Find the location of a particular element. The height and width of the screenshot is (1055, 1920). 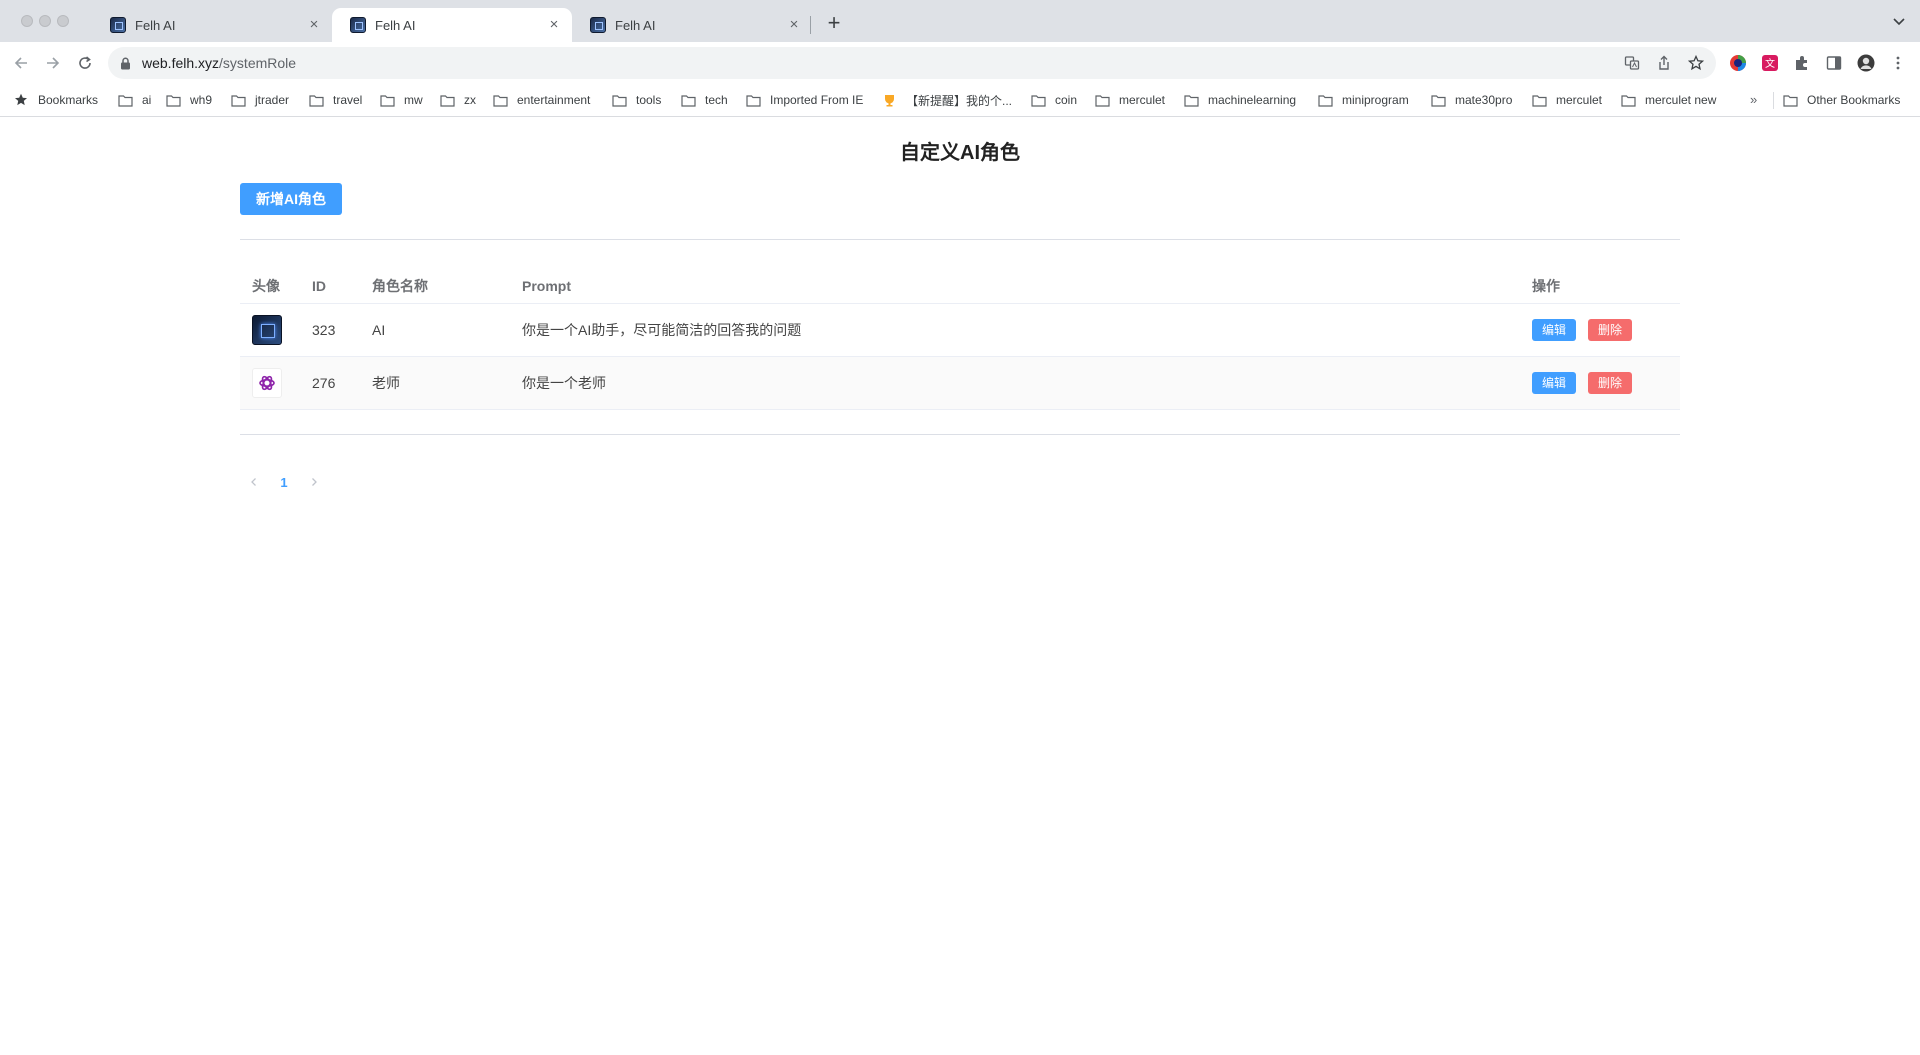

bookmark-label: jtrader is located at coordinates (272, 100).